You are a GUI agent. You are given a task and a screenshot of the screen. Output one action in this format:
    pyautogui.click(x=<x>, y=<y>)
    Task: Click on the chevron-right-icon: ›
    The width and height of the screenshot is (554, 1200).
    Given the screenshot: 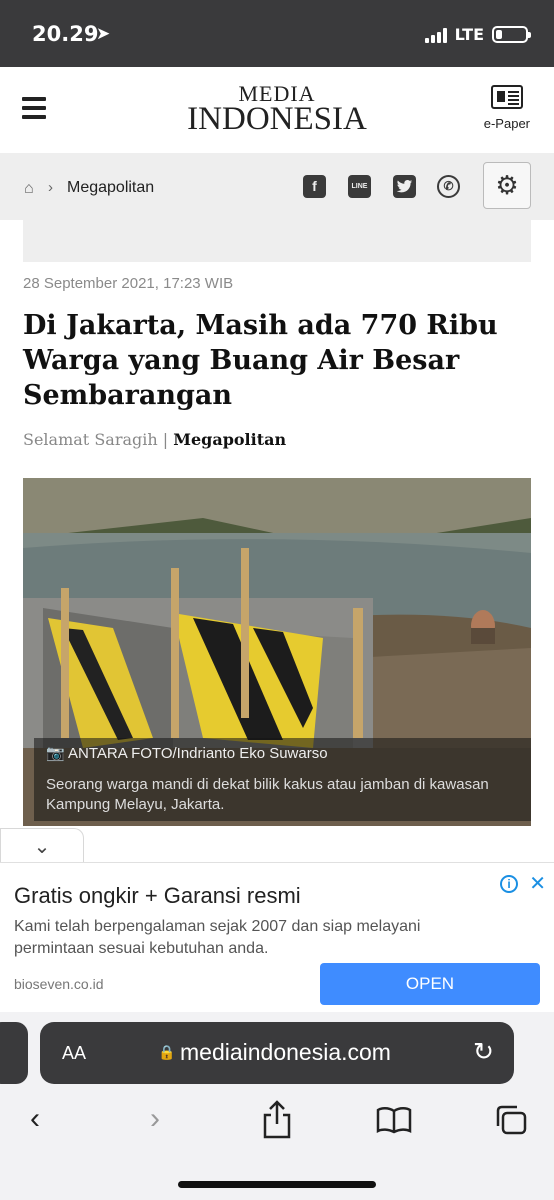 What is the action you would take?
    pyautogui.click(x=50, y=187)
    